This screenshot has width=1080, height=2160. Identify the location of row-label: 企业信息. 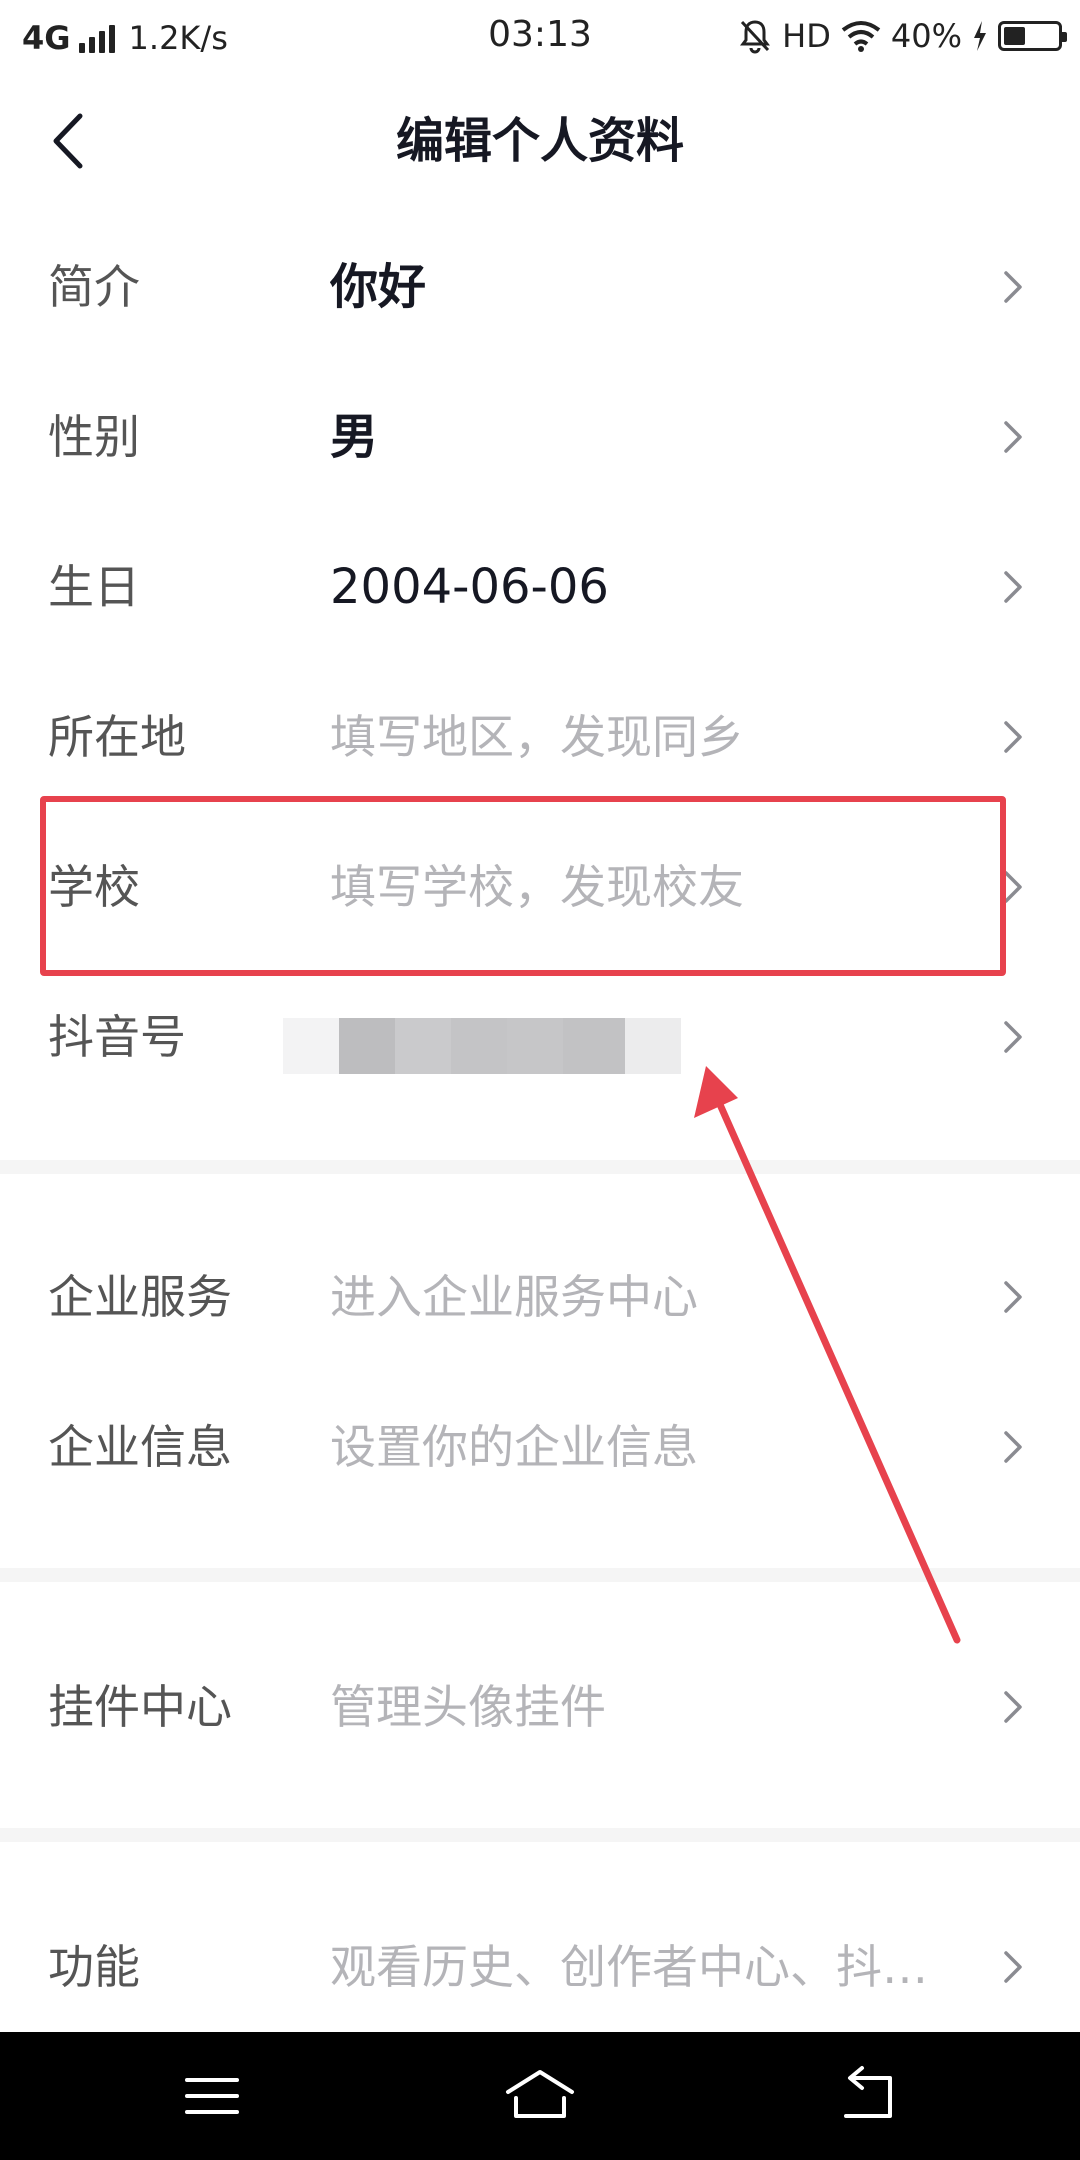
(140, 1447).